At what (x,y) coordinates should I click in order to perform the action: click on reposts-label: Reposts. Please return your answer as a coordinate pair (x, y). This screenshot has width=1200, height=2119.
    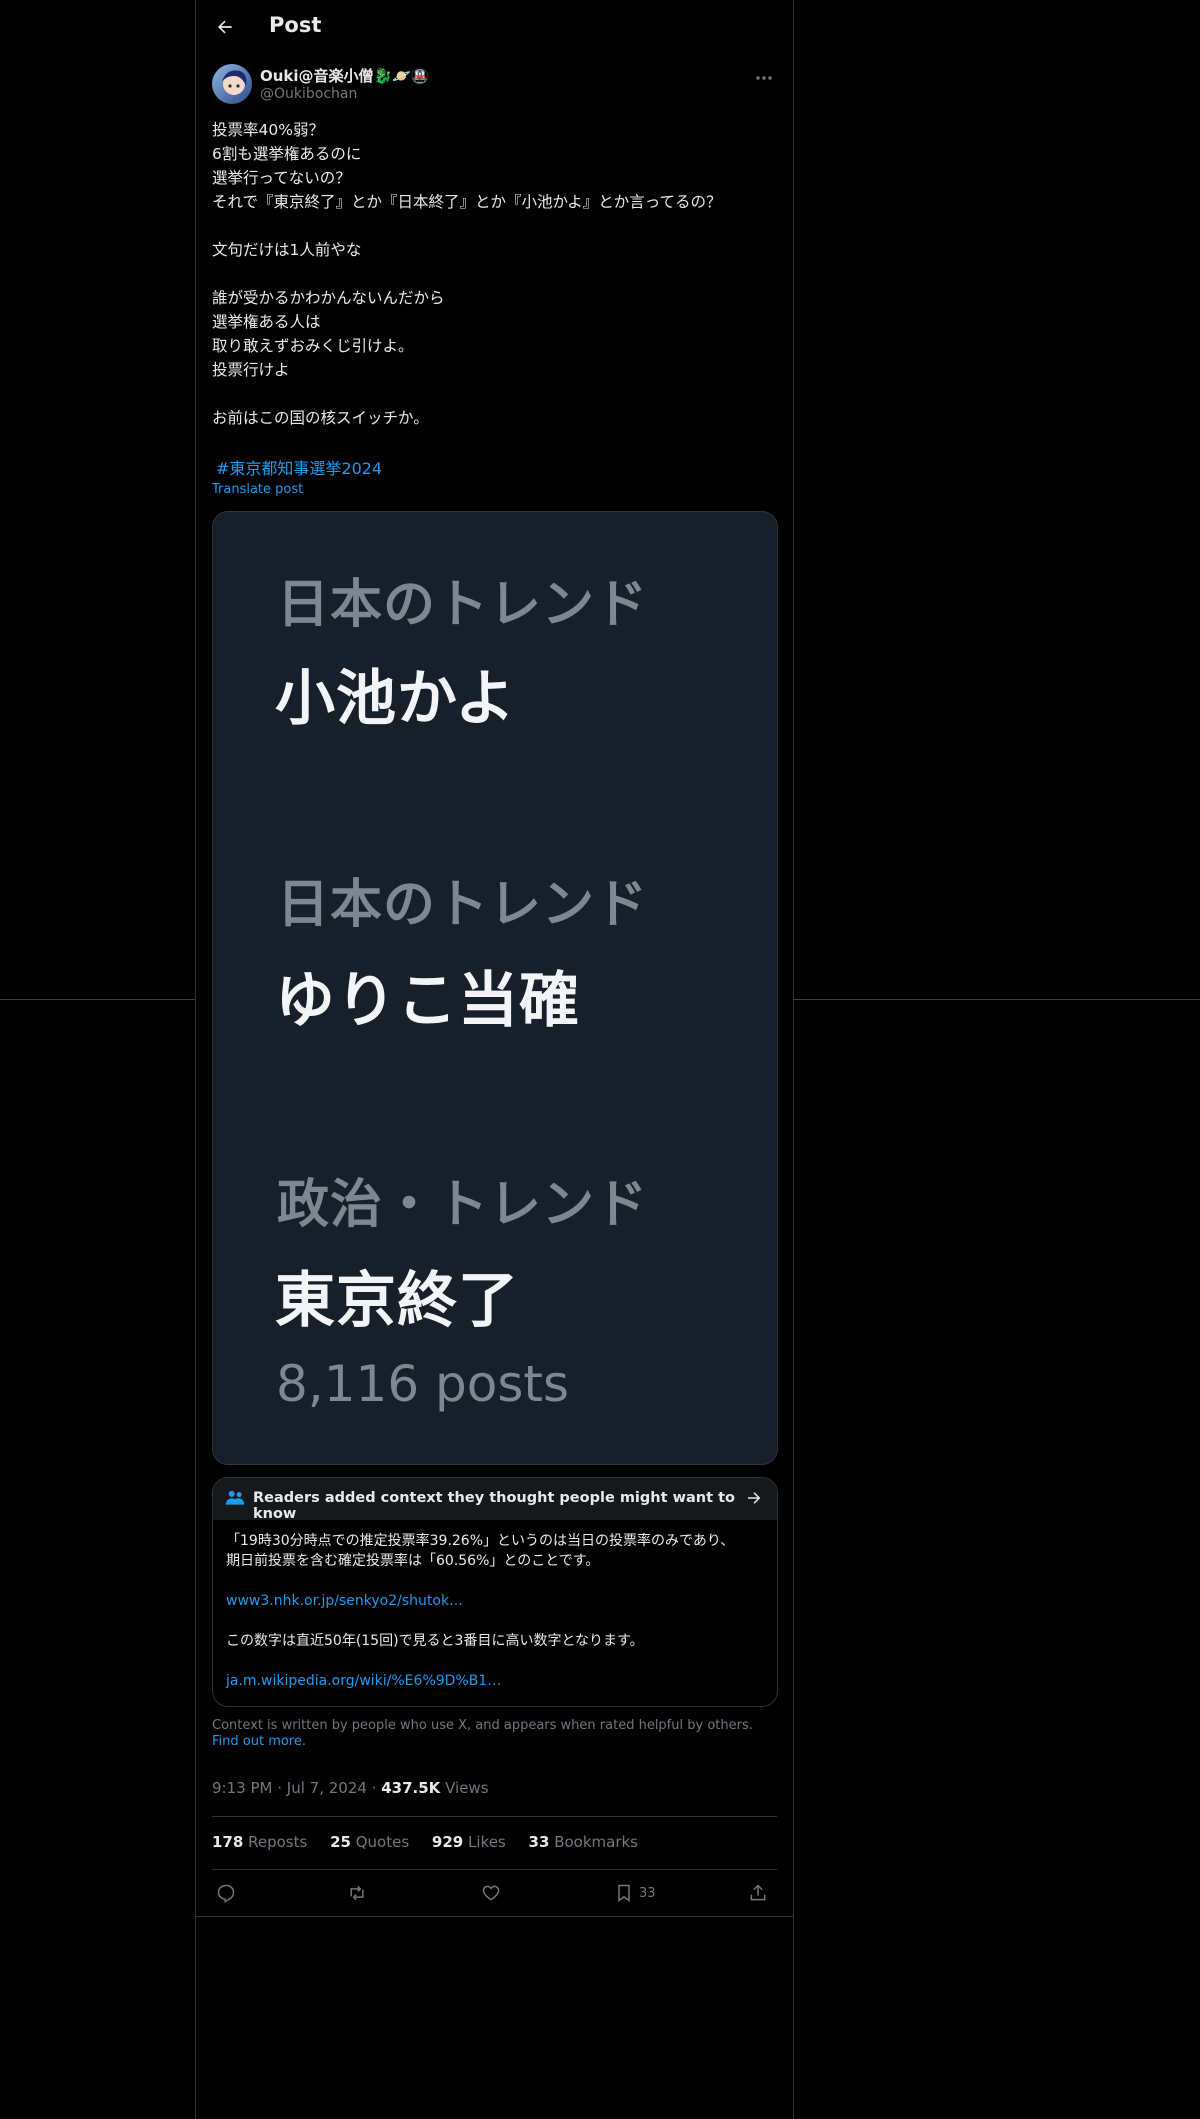
    Looking at the image, I should click on (278, 1842).